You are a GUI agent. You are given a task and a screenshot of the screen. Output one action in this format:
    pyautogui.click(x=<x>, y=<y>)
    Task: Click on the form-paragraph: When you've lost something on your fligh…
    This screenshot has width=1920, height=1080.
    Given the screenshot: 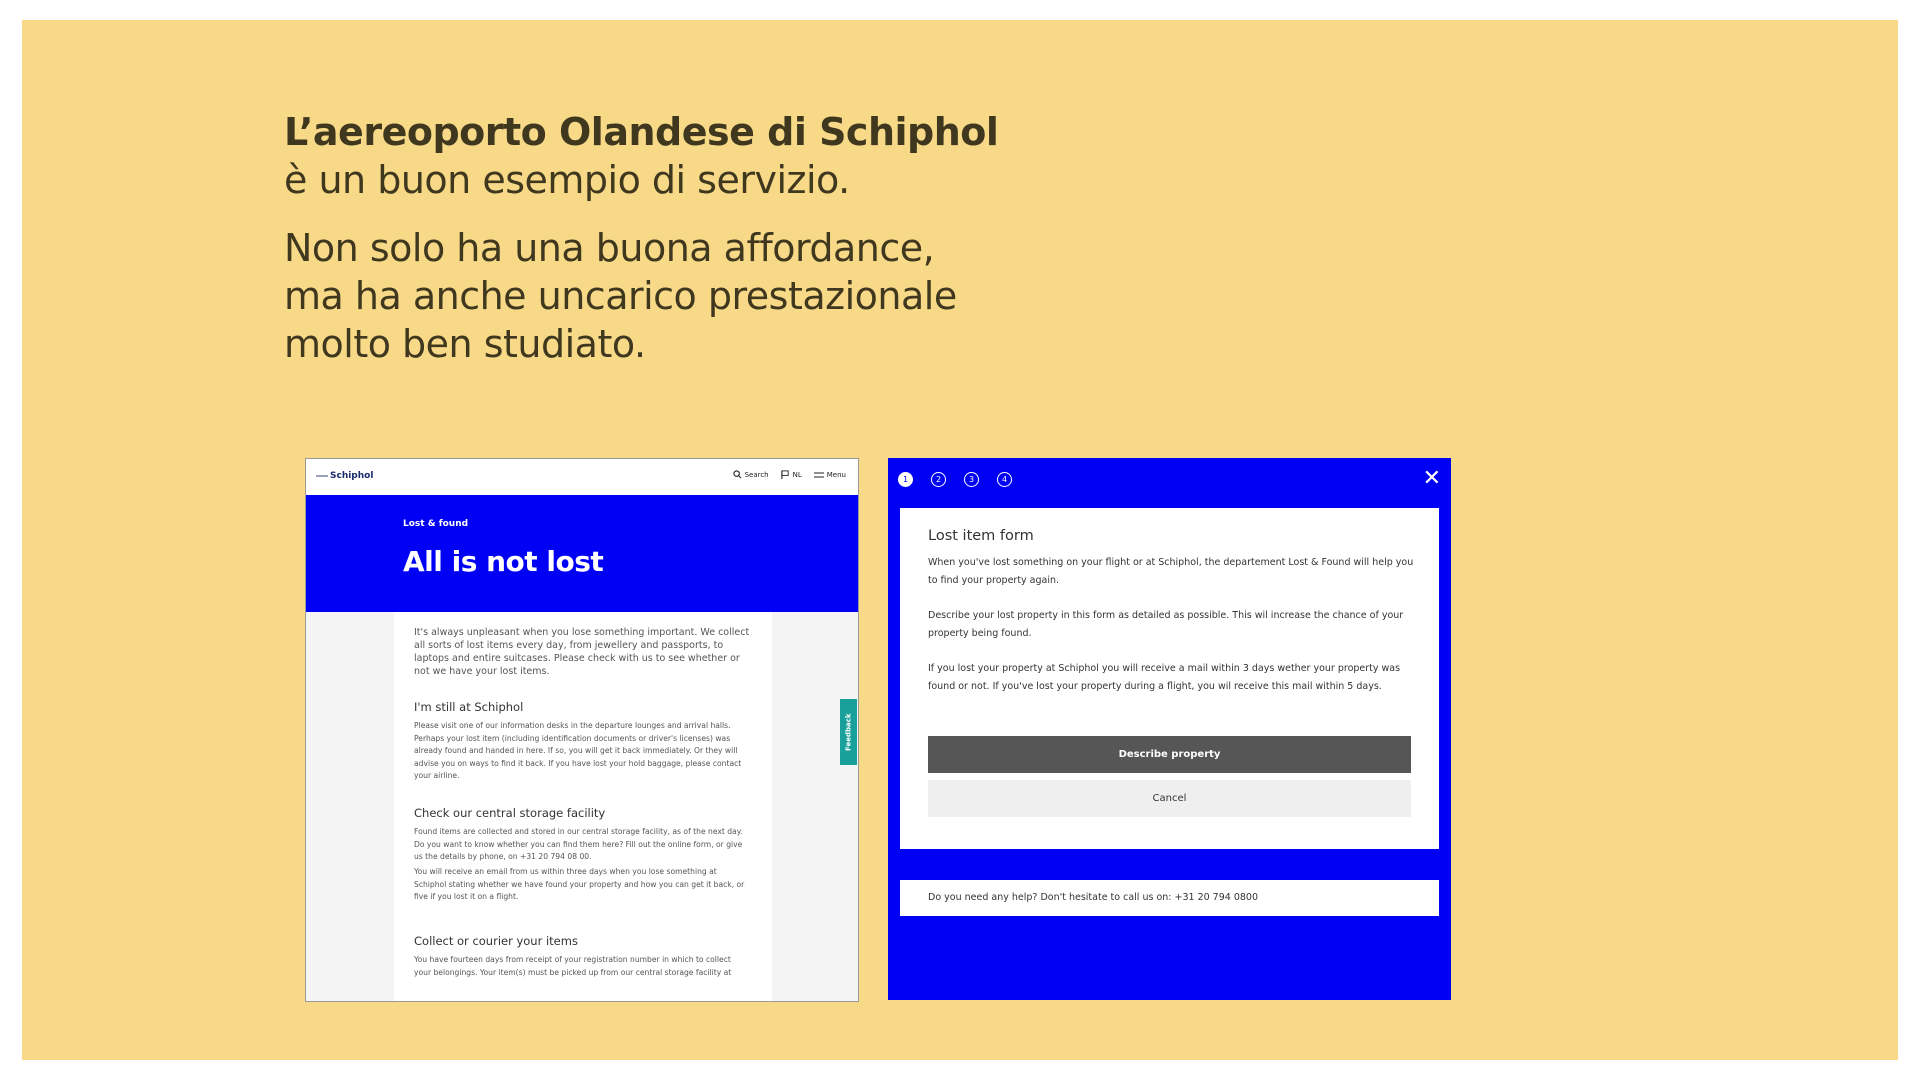 What is the action you would take?
    pyautogui.click(x=1171, y=571)
    